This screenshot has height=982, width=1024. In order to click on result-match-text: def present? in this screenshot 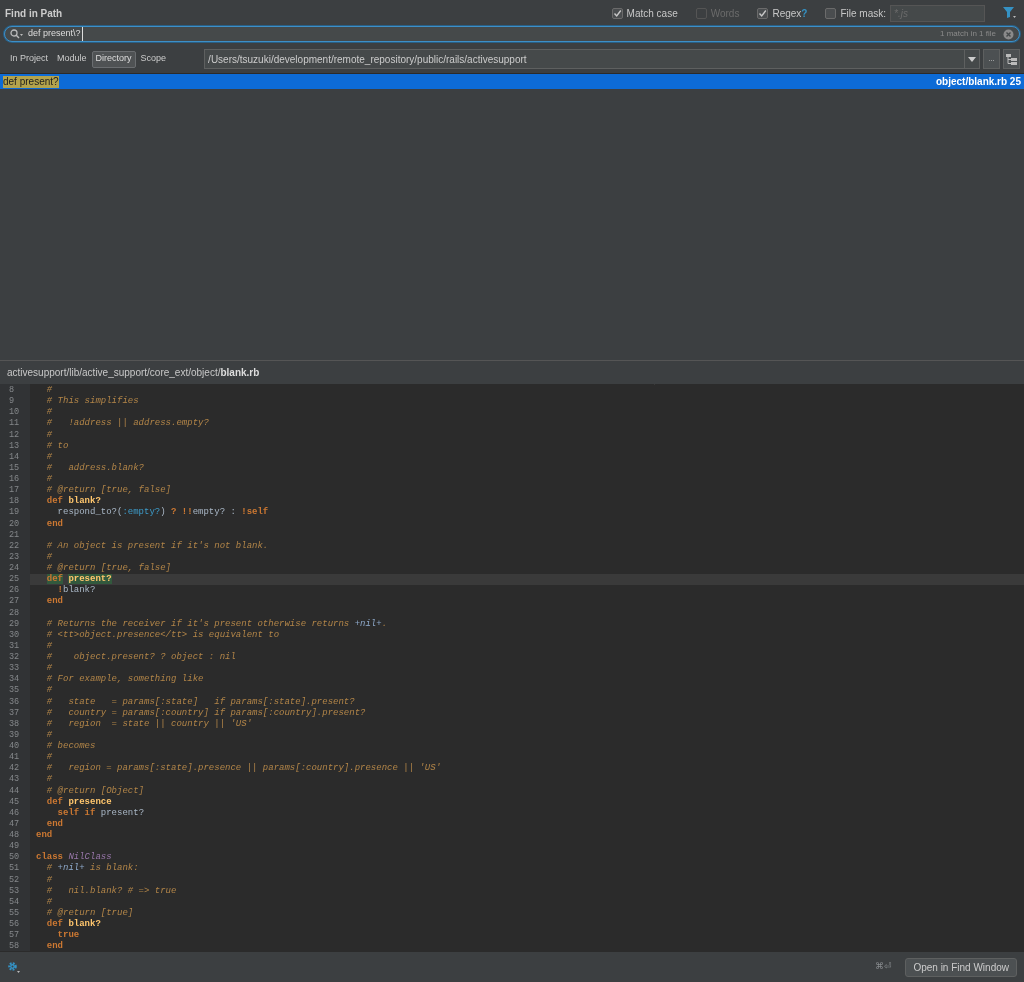, I will do `click(31, 81)`.